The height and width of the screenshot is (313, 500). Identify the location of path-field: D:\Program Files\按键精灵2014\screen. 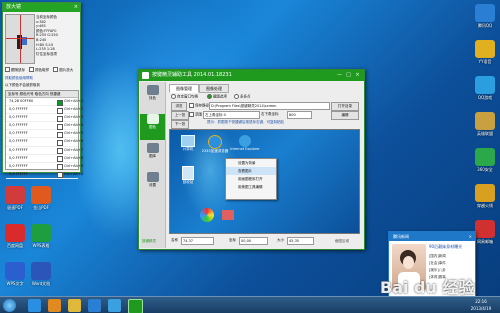
(269, 106).